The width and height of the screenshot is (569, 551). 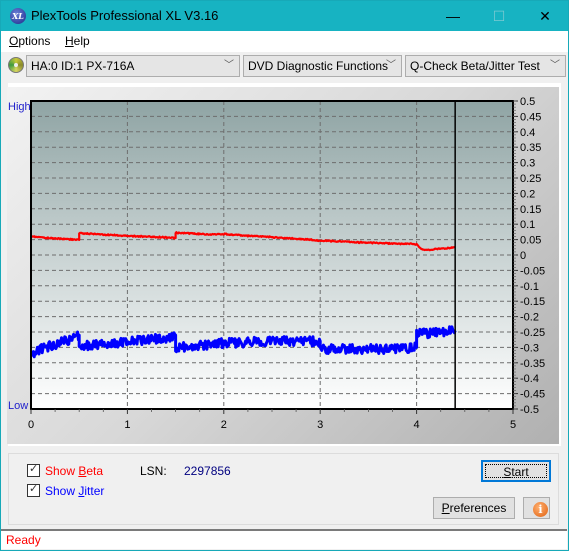 I want to click on y-tick-label: 0.15, so click(x=530, y=210).